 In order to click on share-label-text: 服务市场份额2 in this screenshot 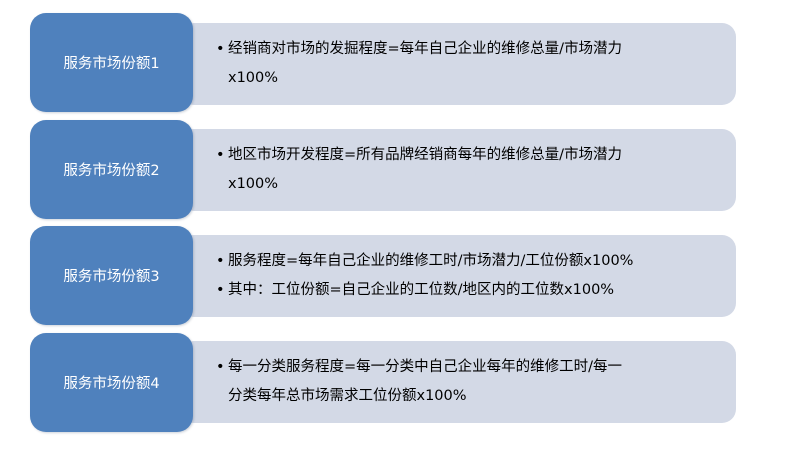, I will do `click(111, 171)`.